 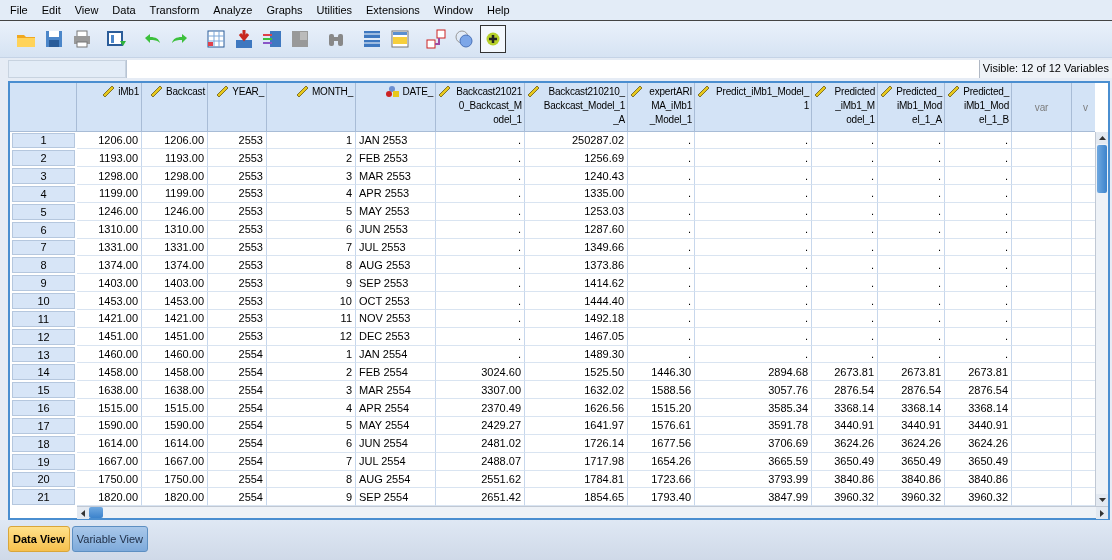 I want to click on menu-item: Utilities, so click(x=335, y=9).